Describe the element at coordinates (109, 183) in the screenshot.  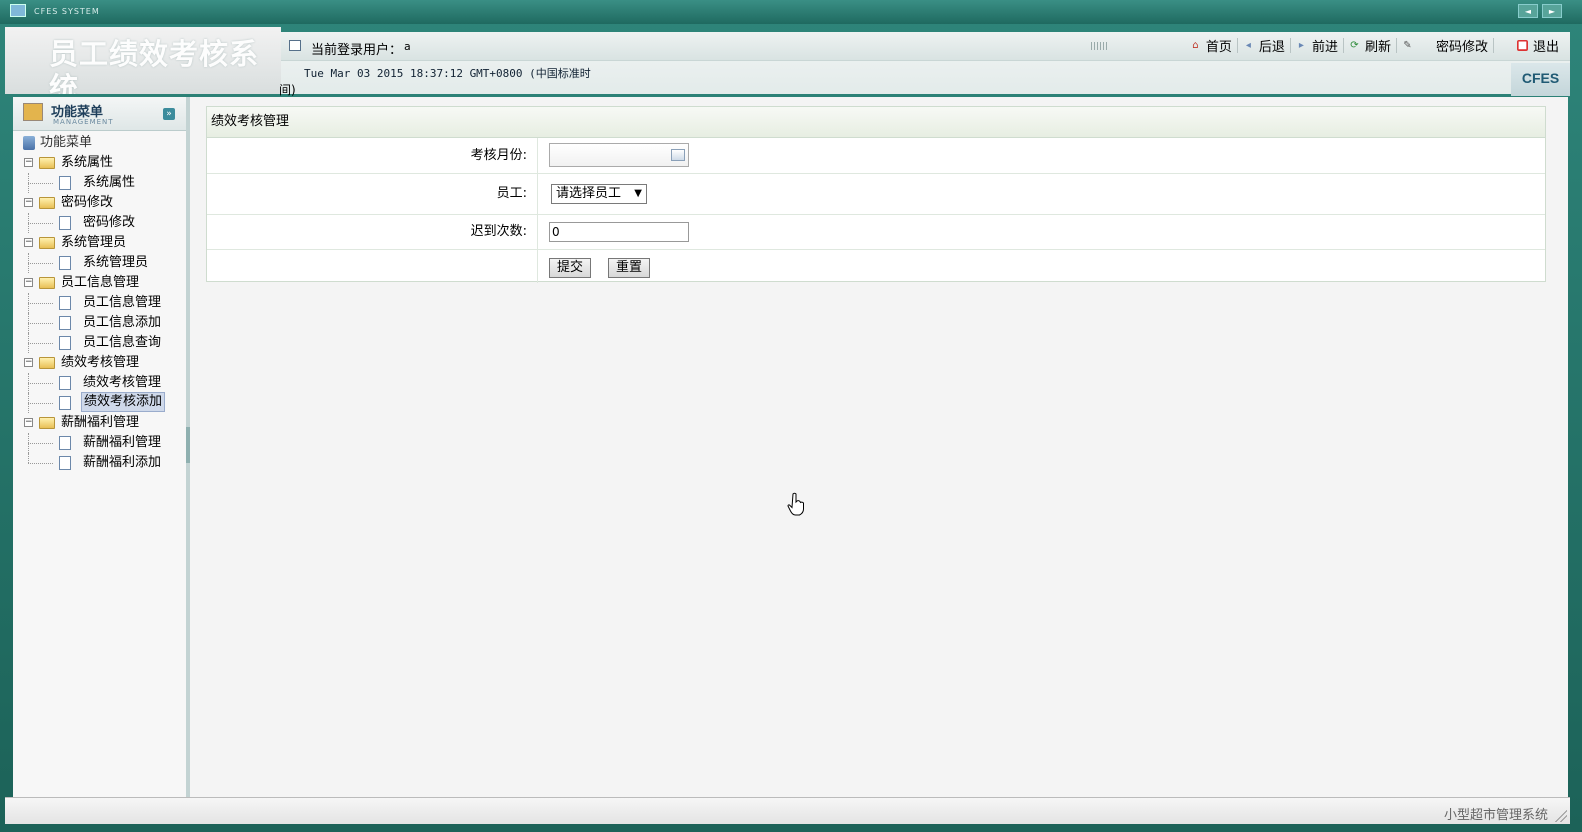
I see `tree-item-label: 系统属性` at that location.